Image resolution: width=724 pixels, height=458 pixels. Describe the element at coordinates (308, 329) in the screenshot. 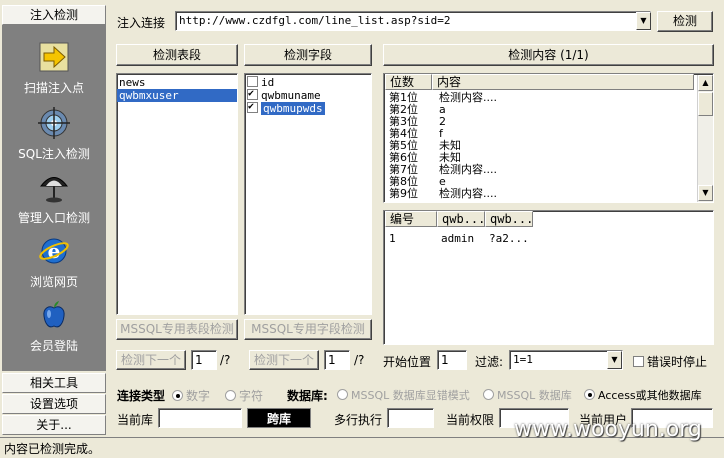

I see `mssql-field-detect-button: MSSQL专用字段检测` at that location.